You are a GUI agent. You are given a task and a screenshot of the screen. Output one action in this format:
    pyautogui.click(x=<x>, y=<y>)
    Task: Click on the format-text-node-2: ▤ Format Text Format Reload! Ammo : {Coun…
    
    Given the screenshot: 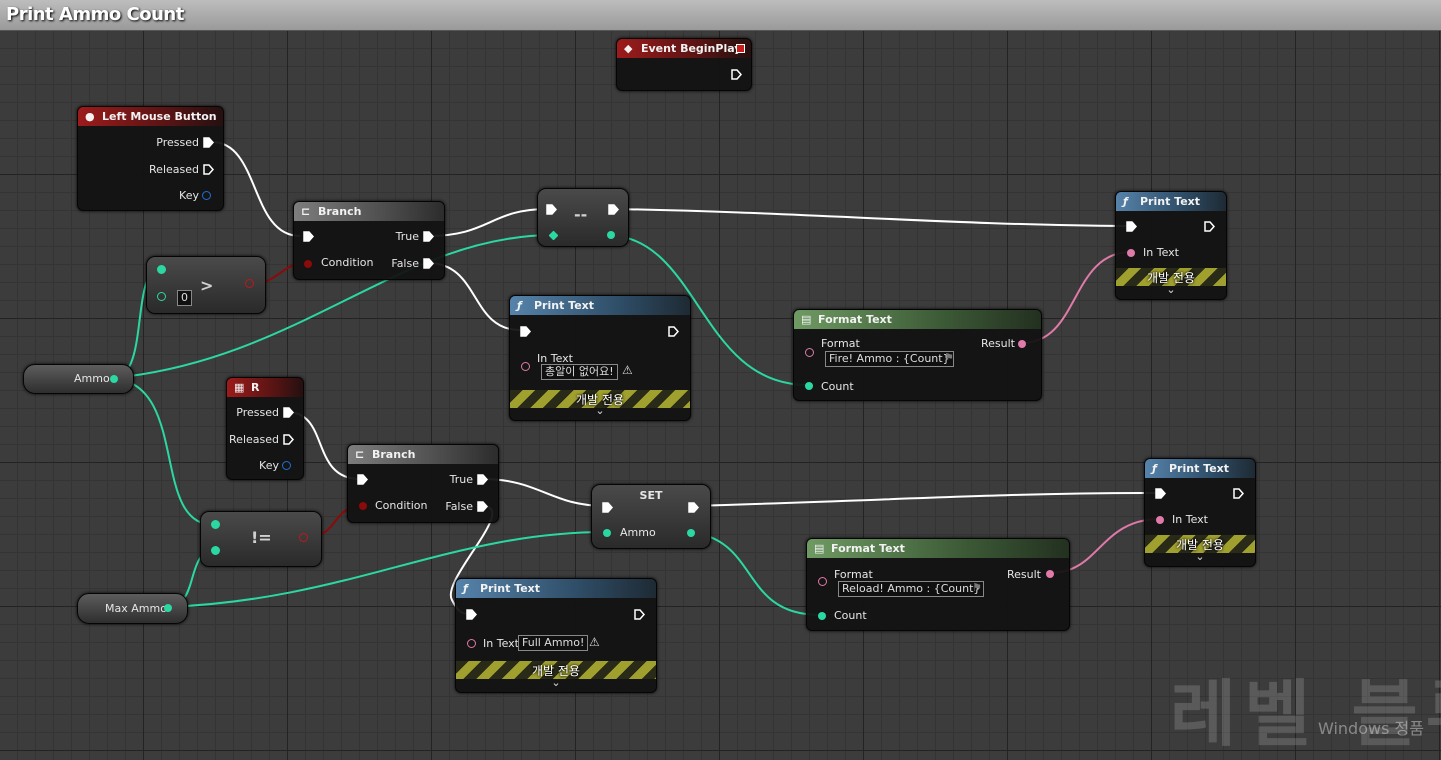 What is the action you would take?
    pyautogui.click(x=938, y=584)
    